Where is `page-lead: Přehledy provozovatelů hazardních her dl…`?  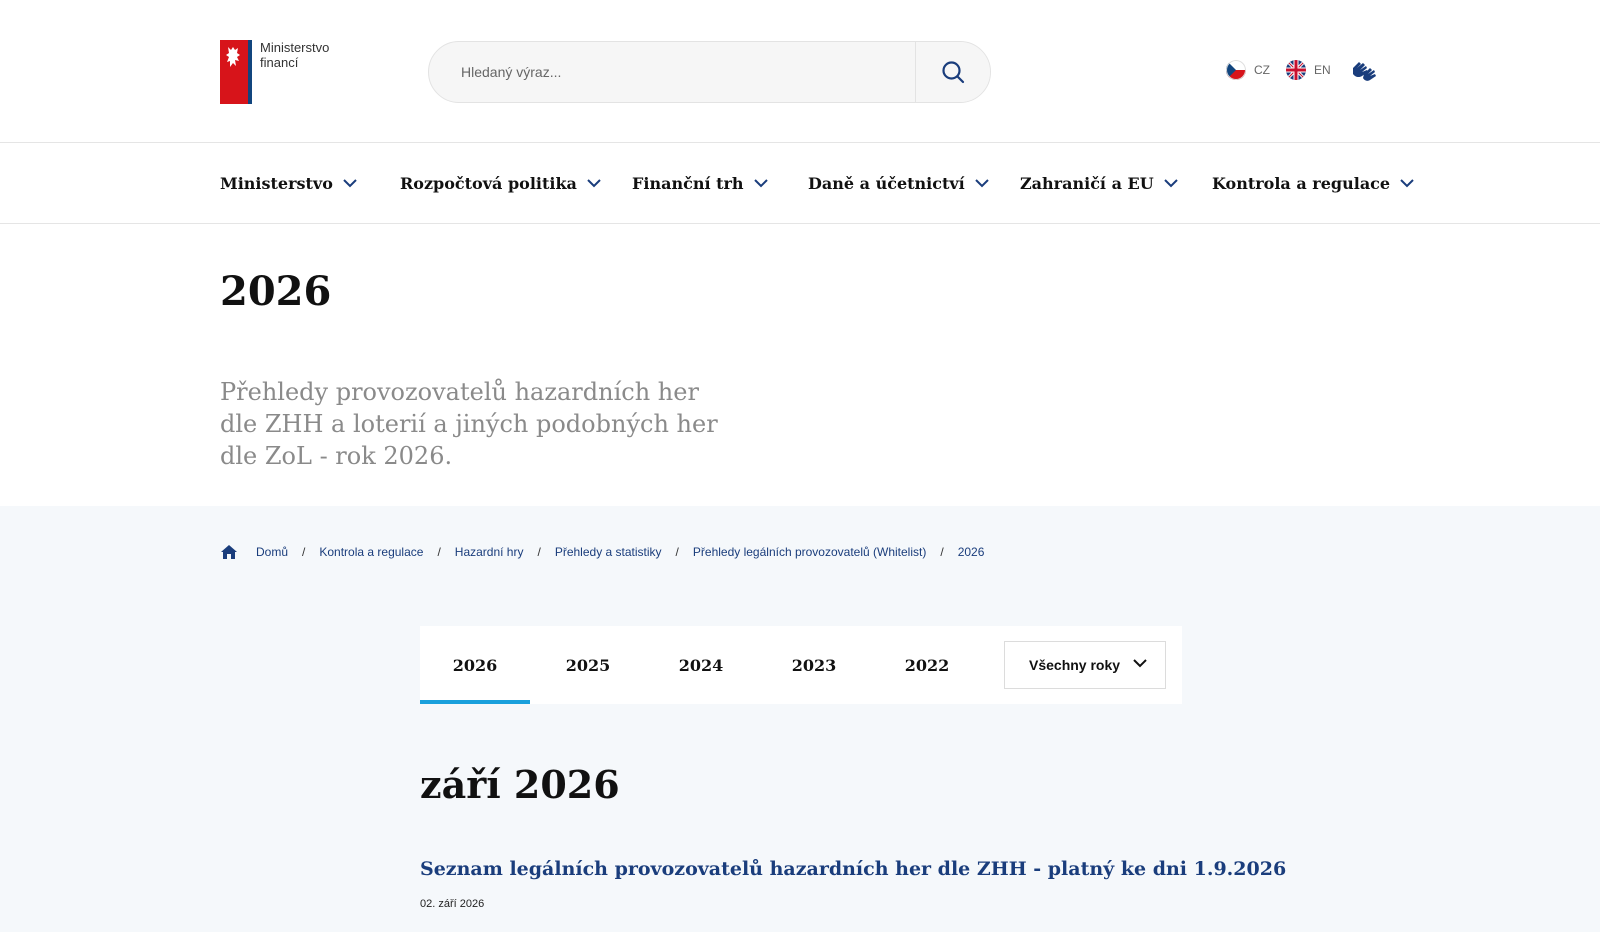 page-lead: Přehledy provozovatelů hazardních her dl… is located at coordinates (469, 424).